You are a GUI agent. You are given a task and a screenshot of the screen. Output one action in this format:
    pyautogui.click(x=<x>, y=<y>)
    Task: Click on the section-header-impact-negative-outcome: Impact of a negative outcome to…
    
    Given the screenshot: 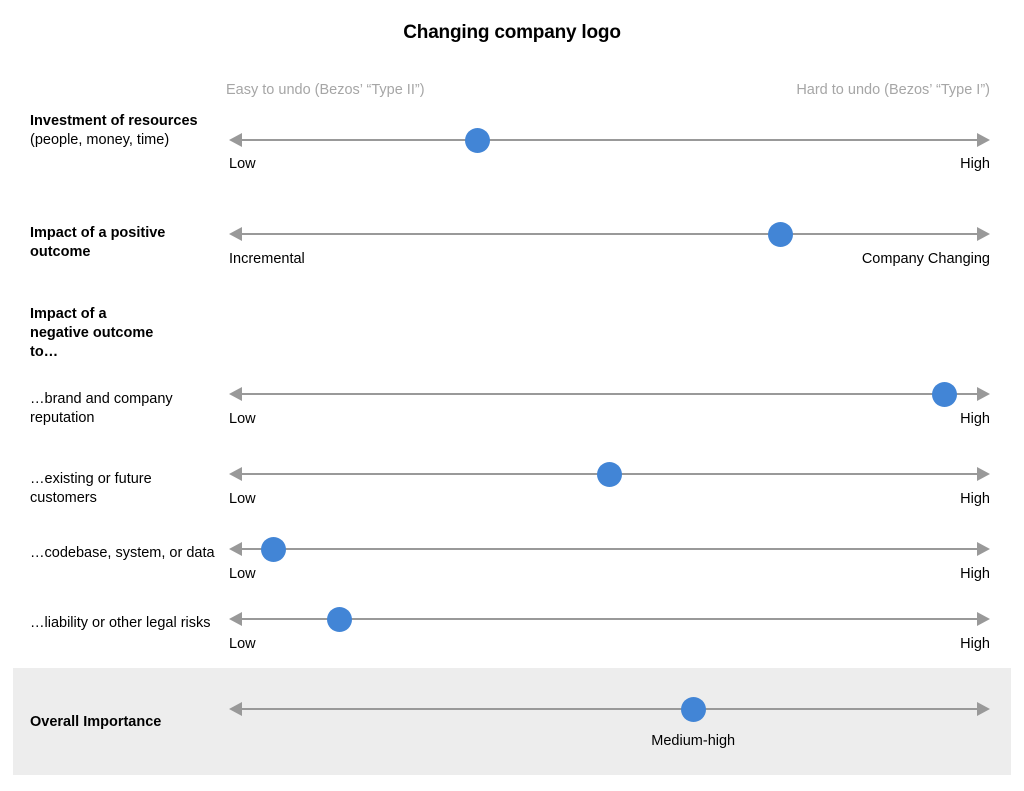 What is the action you would take?
    pyautogui.click(x=126, y=333)
    